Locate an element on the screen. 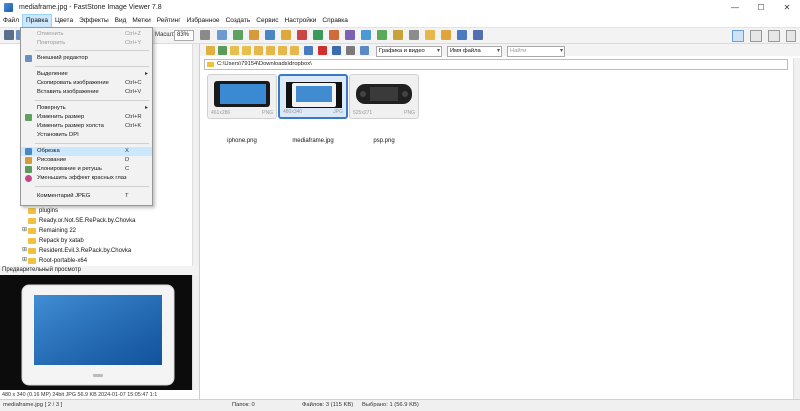 This screenshot has width=800, height=411. batch-icon is located at coordinates (350, 35).